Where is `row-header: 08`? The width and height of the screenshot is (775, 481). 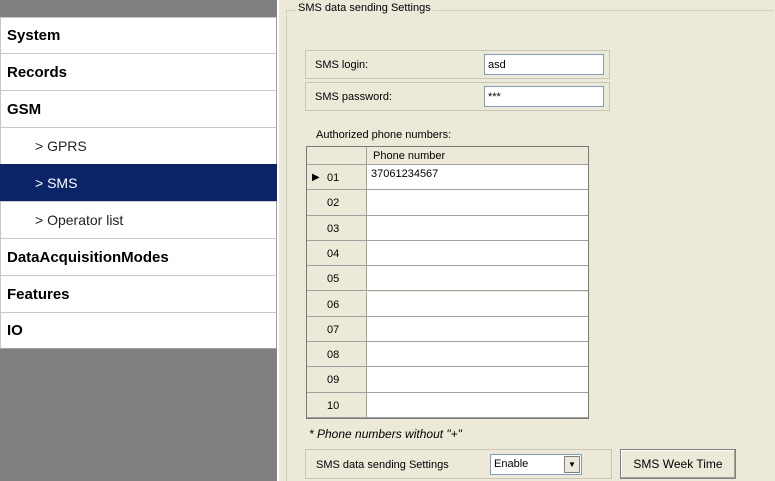
row-header: 08 is located at coordinates (337, 354).